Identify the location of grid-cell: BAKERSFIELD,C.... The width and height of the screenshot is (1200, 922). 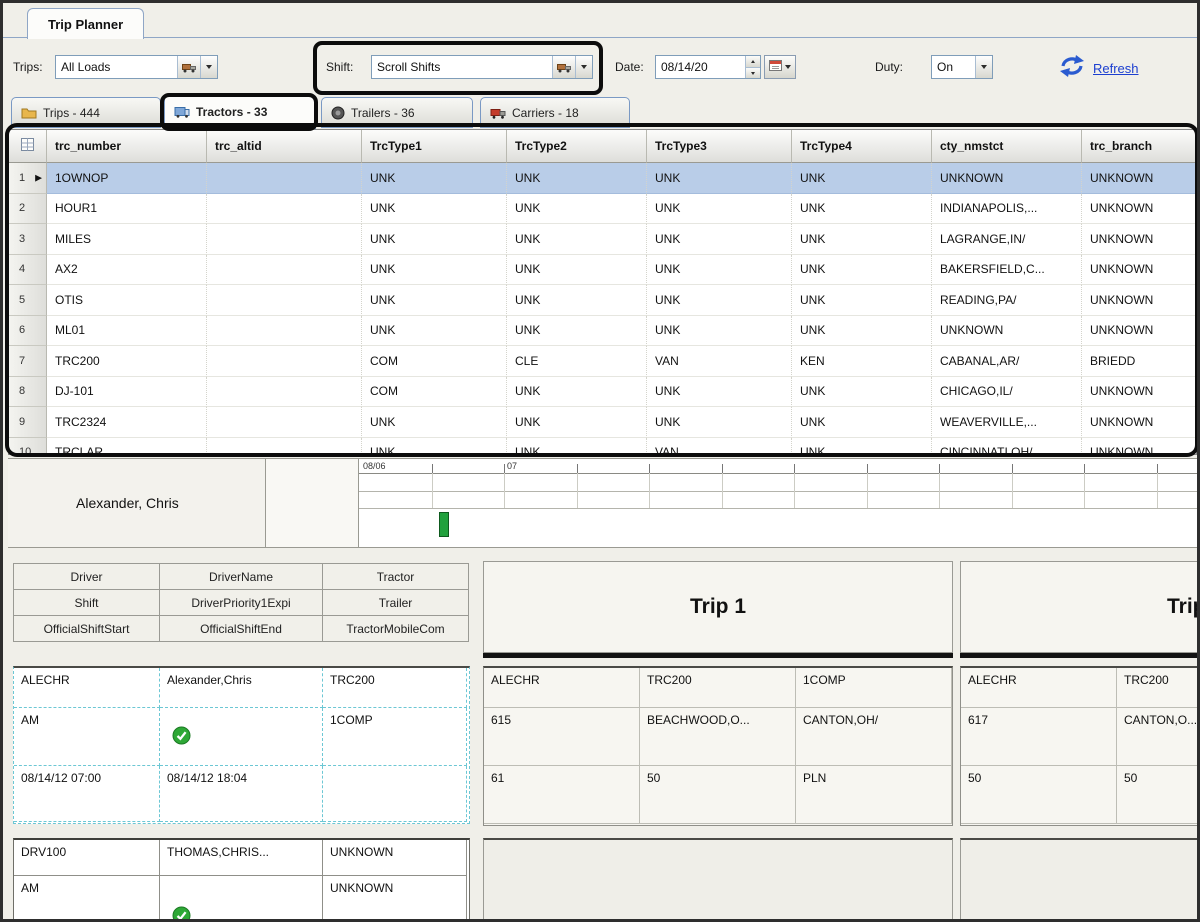
(1007, 269).